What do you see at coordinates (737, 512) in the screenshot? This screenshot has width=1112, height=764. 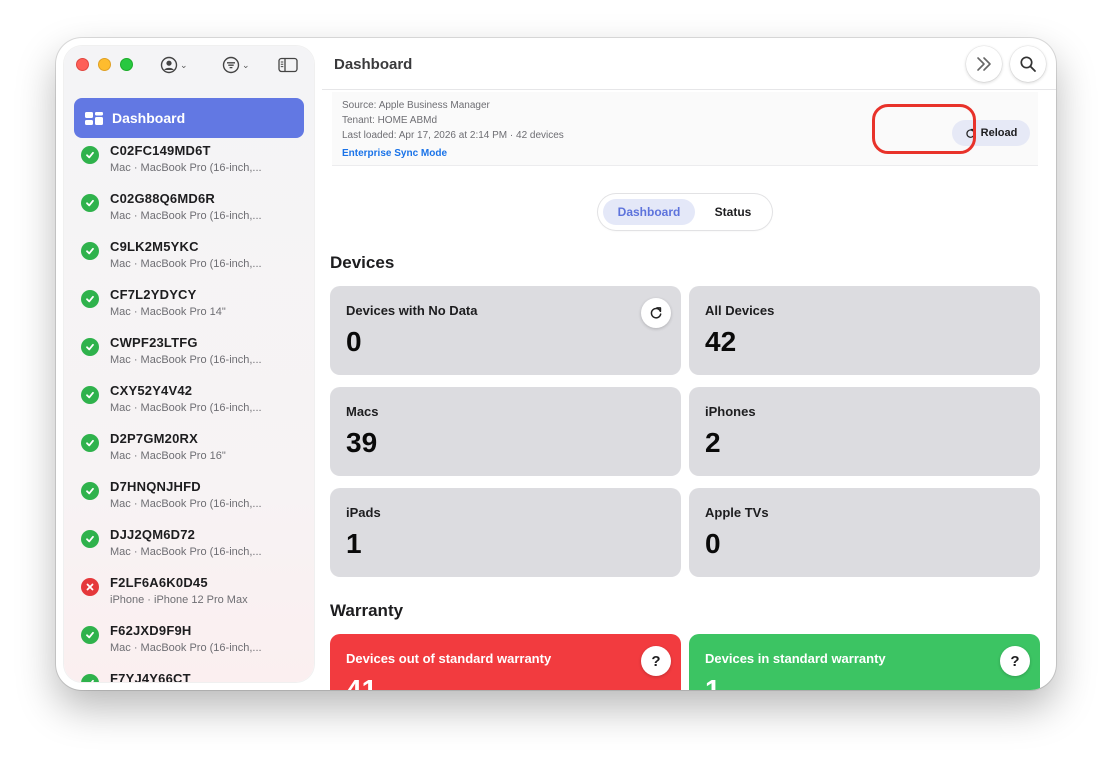 I see `card-label: Apple TVs` at bounding box center [737, 512].